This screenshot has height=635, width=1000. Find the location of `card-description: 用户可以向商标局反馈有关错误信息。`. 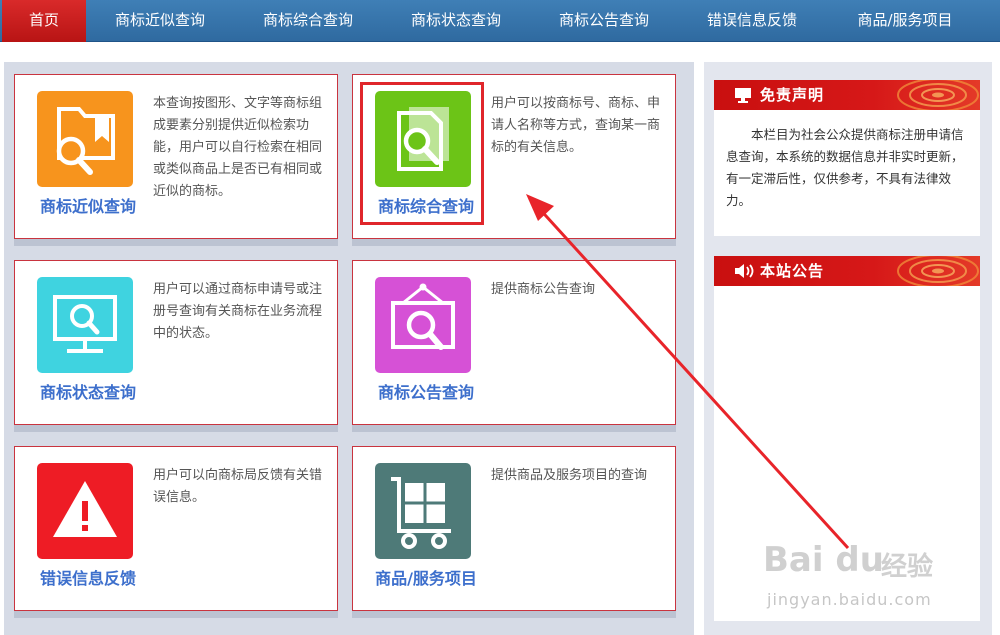

card-description: 用户可以向商标局反馈有关错误信息。 is located at coordinates (238, 486).